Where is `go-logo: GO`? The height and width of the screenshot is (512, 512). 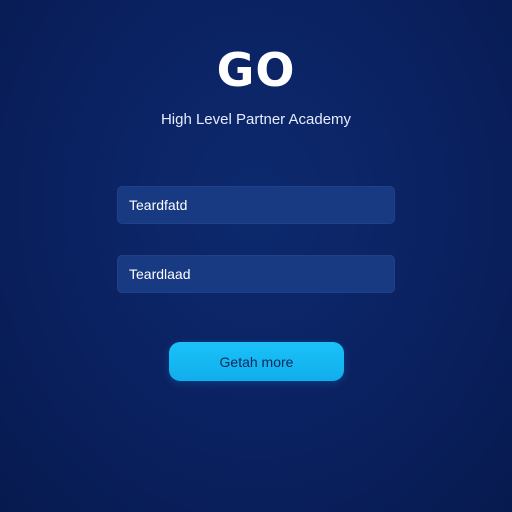 go-logo: GO is located at coordinates (256, 70).